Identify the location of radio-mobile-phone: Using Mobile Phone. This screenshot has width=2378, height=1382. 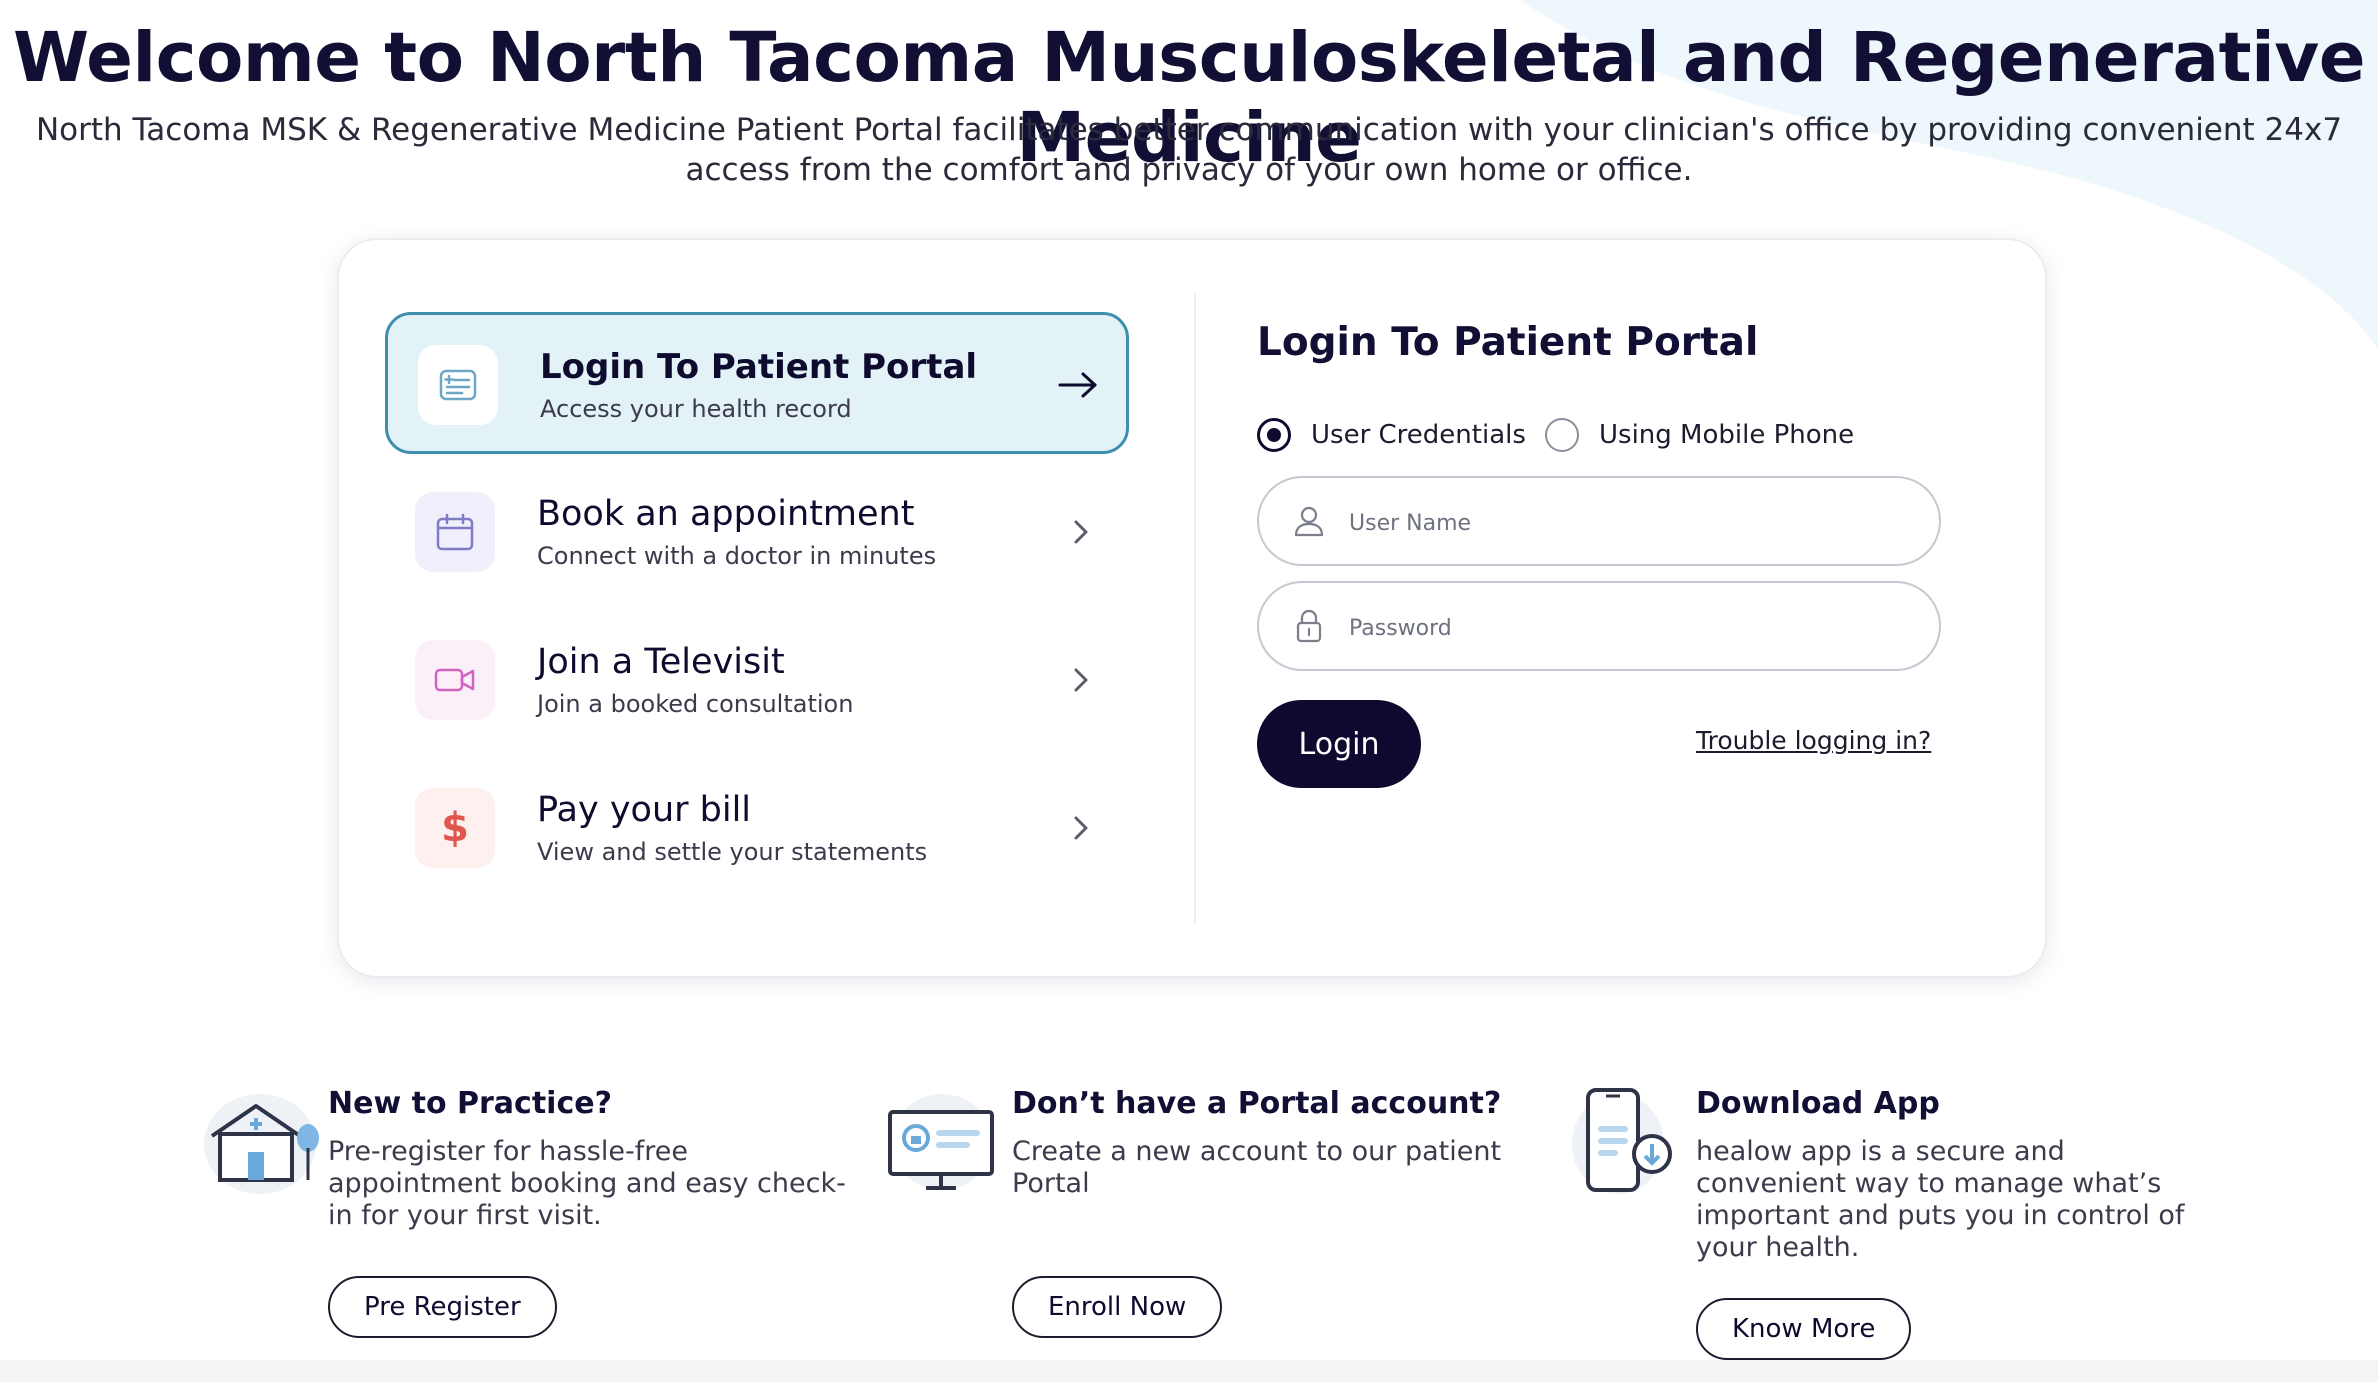
(1699, 435).